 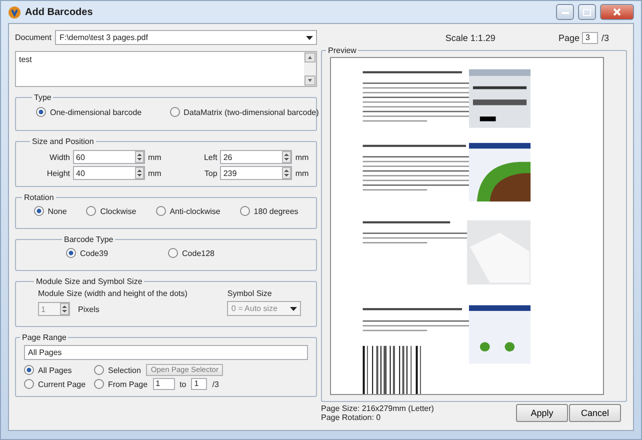 I want to click on page-number-field: 3, so click(x=590, y=38).